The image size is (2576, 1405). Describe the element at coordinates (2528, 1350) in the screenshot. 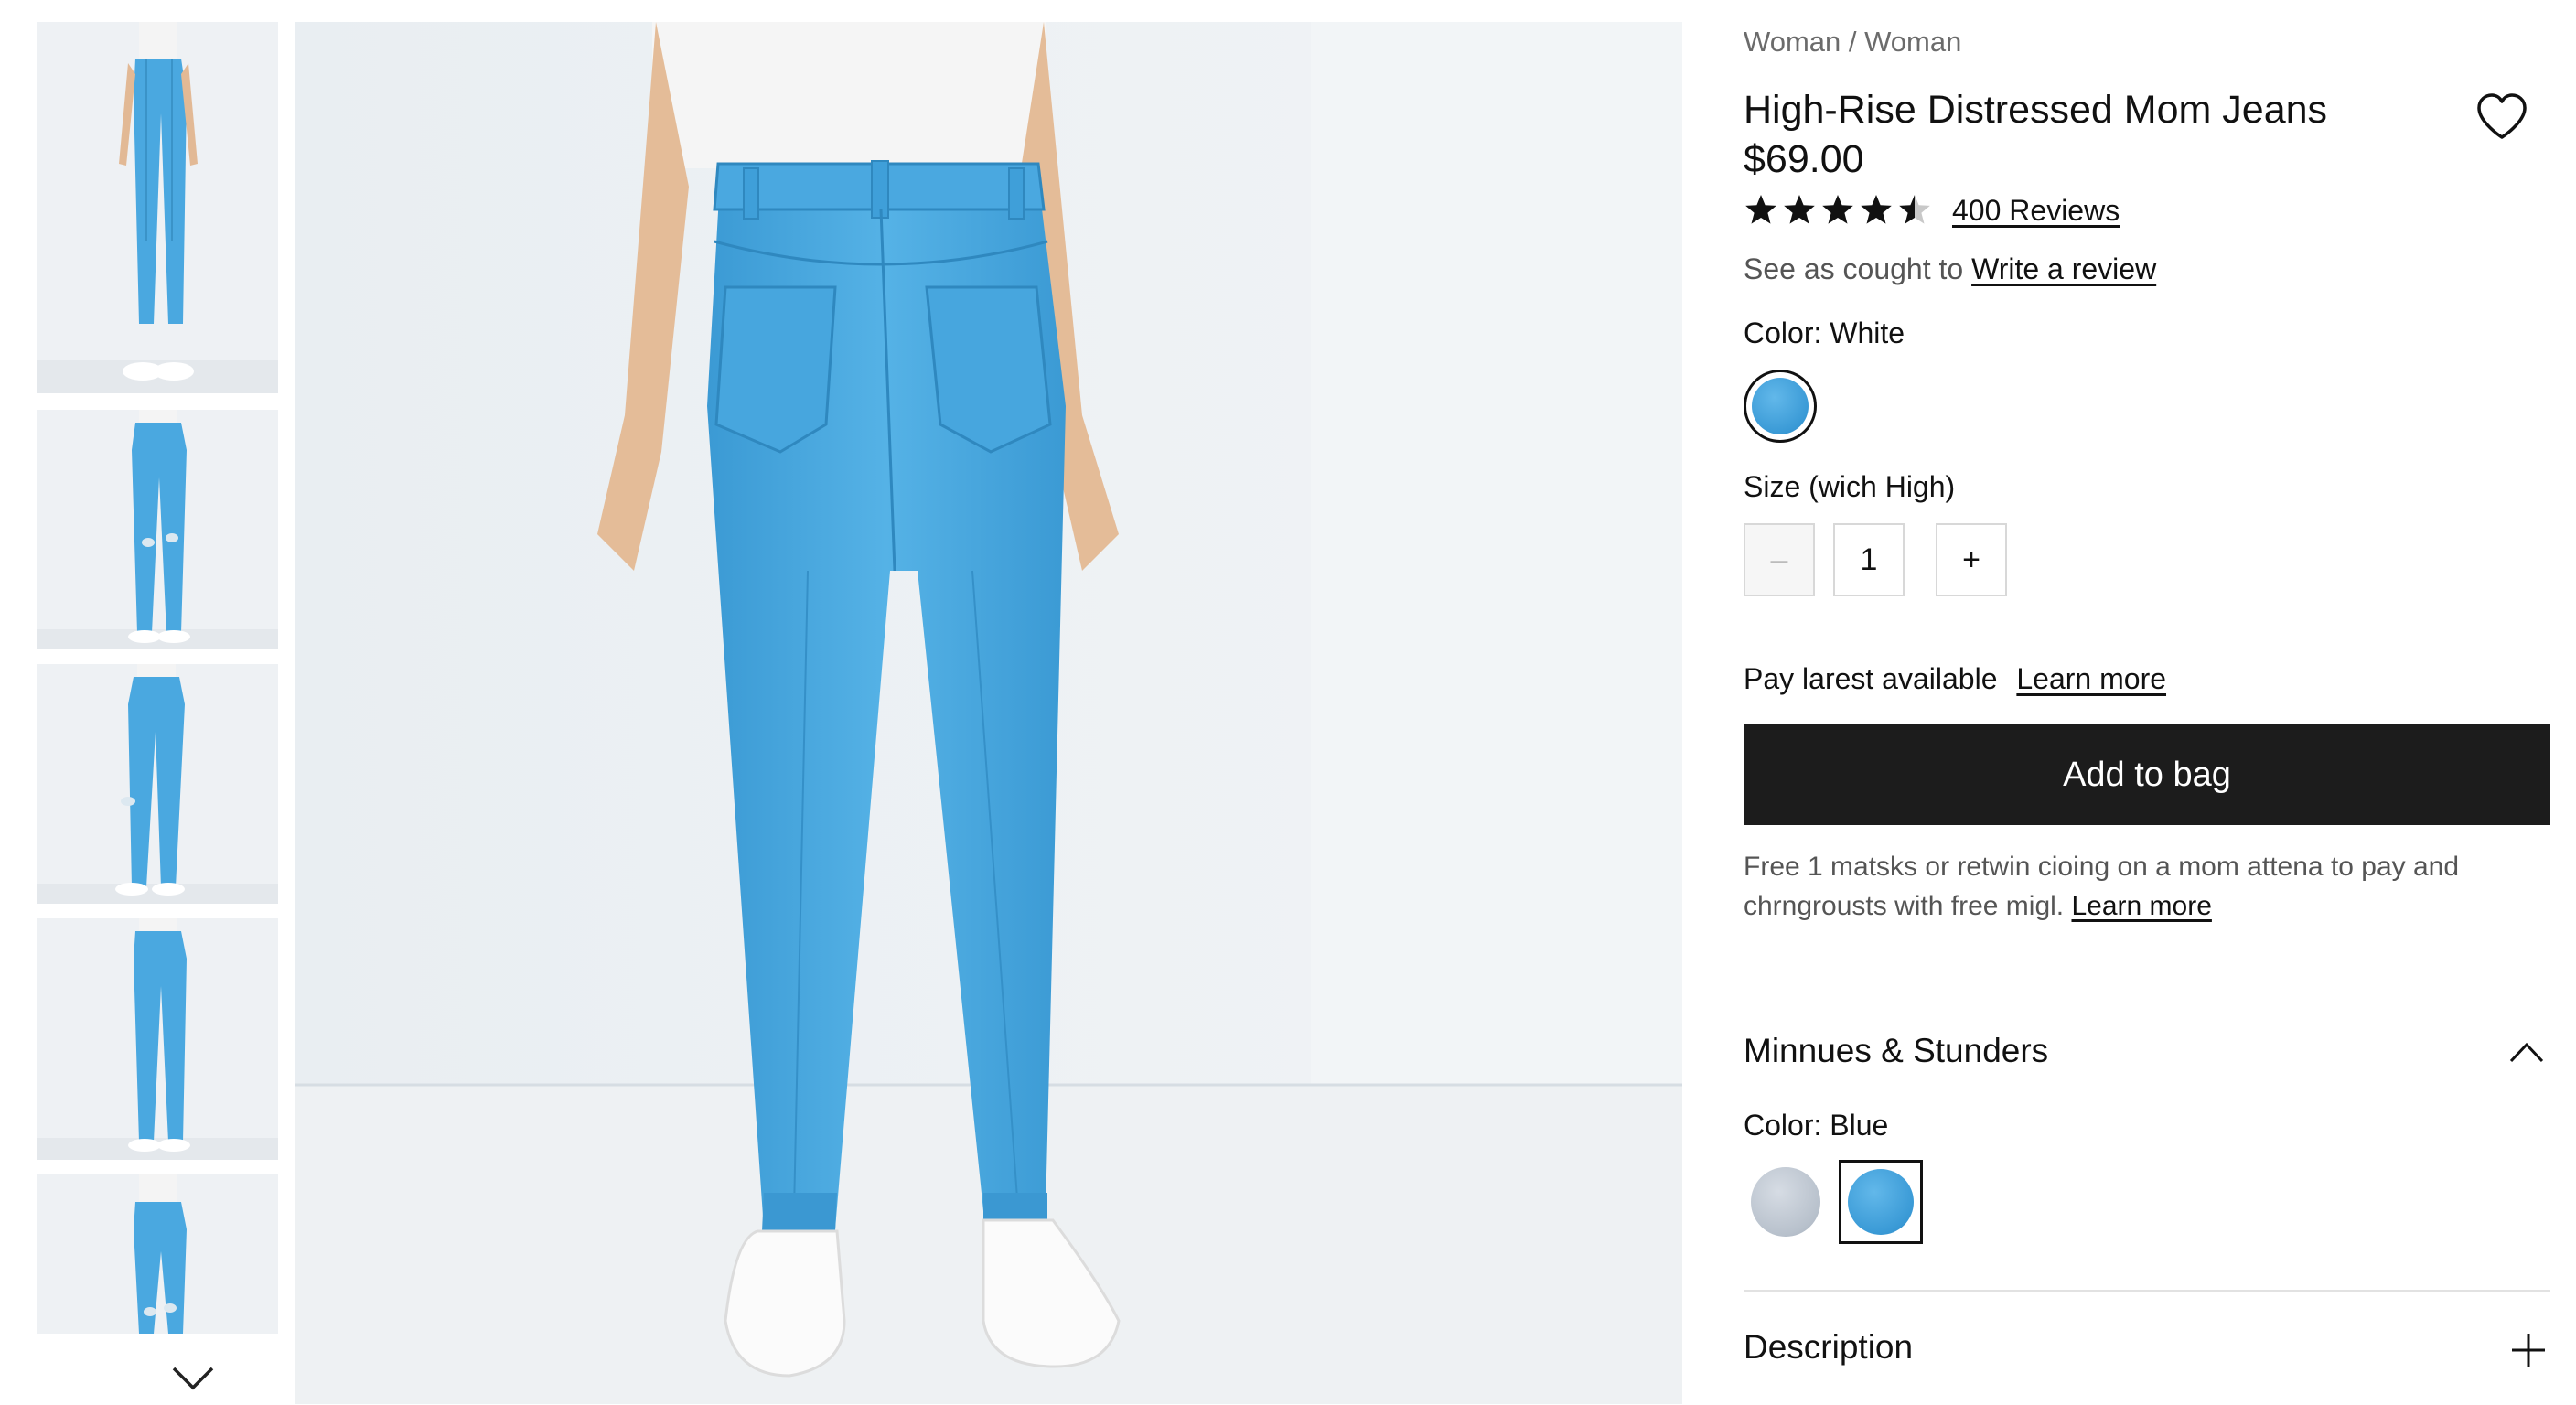

I see `plus-icon` at that location.